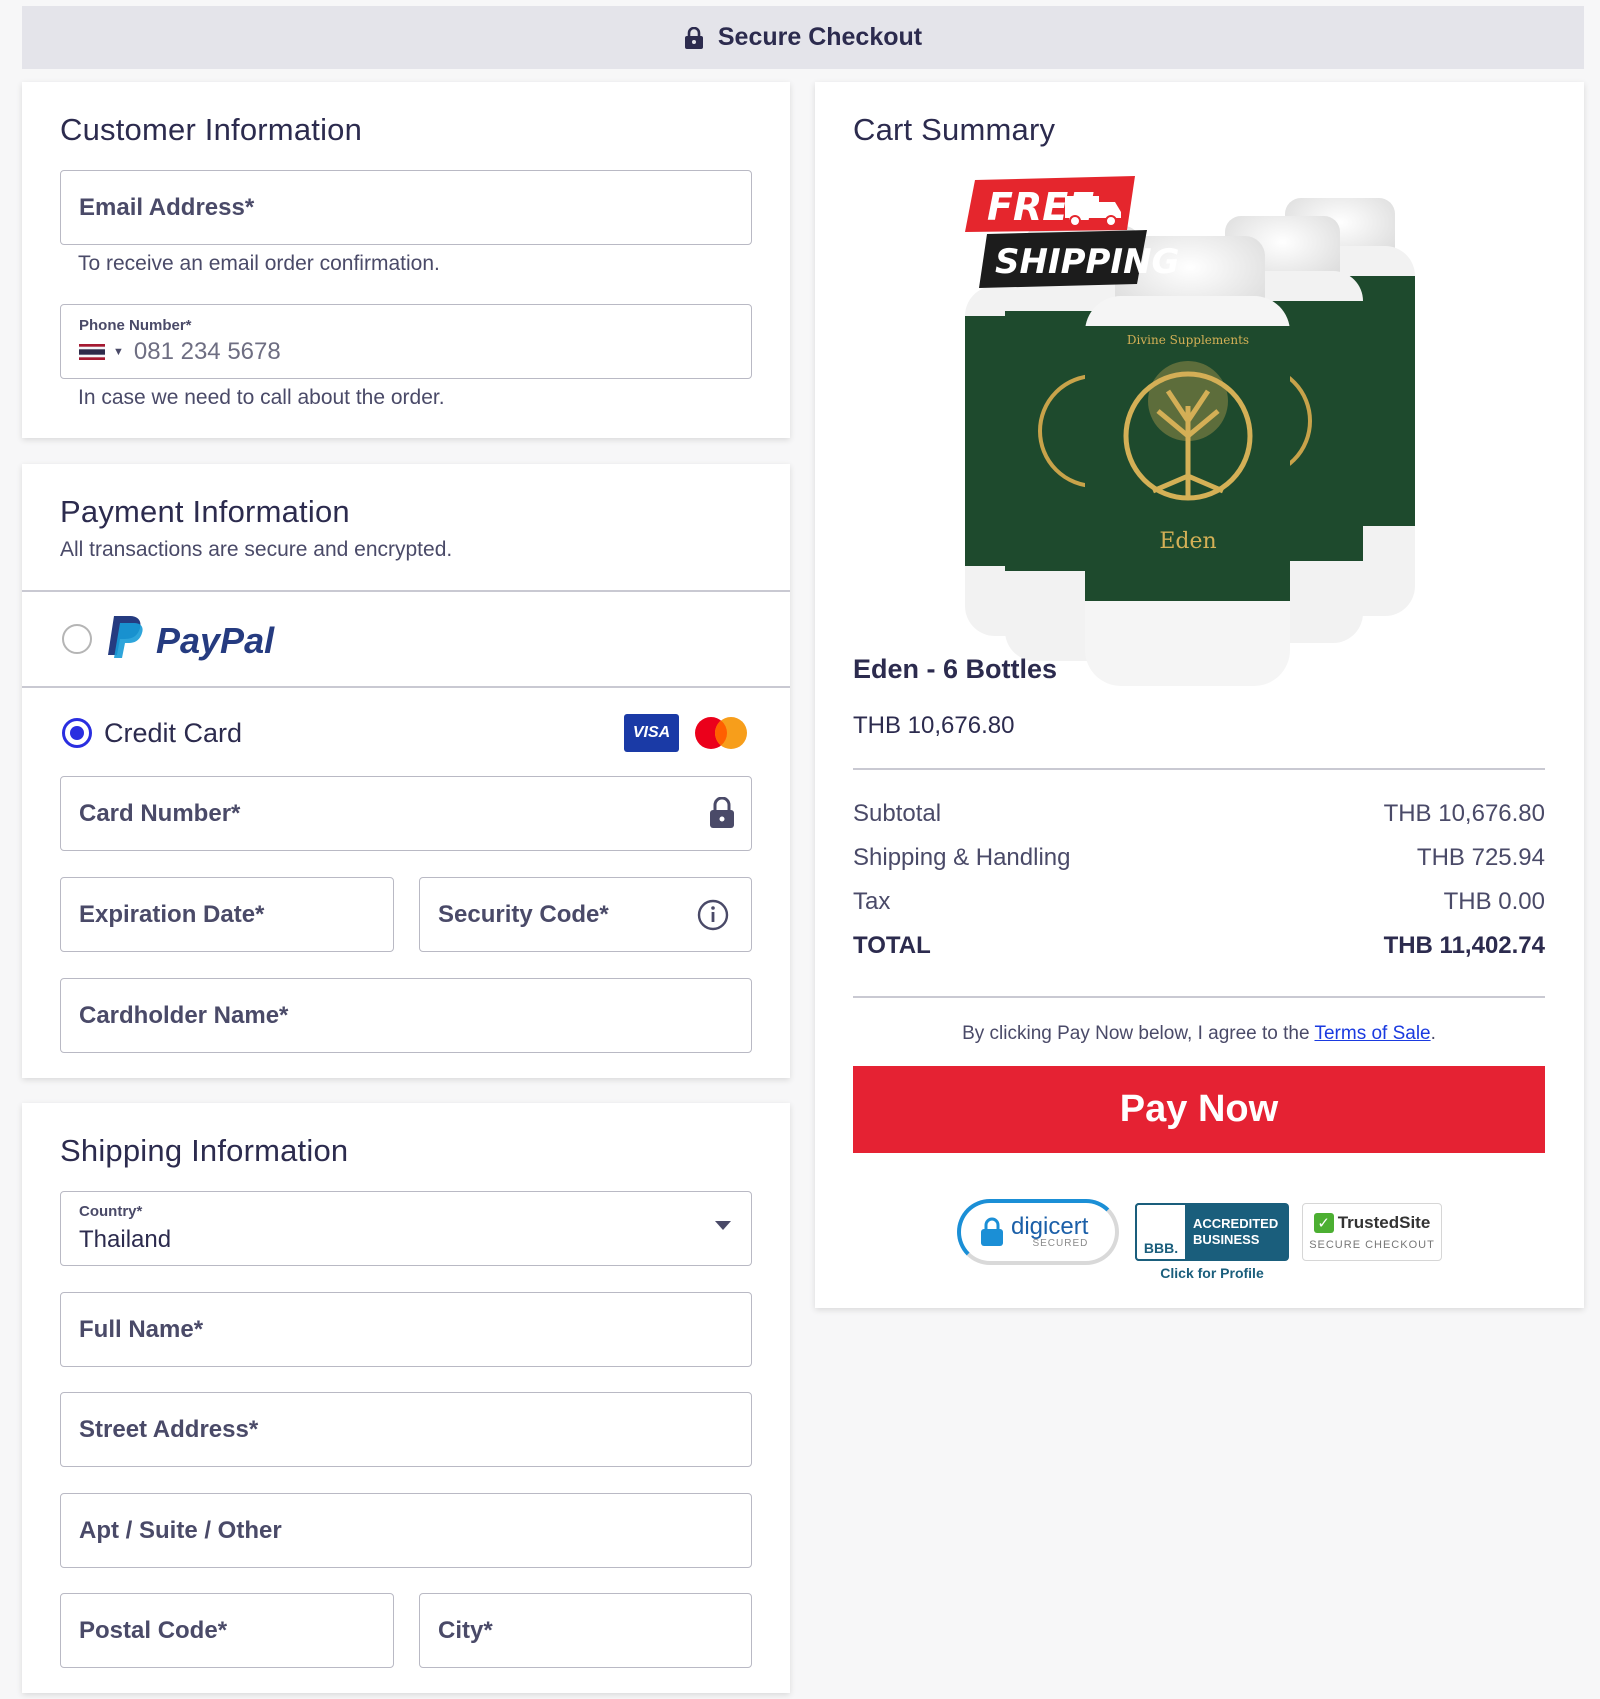  What do you see at coordinates (406, 1530) in the screenshot?
I see `apt-suite-field: Apt / Suite / Other` at bounding box center [406, 1530].